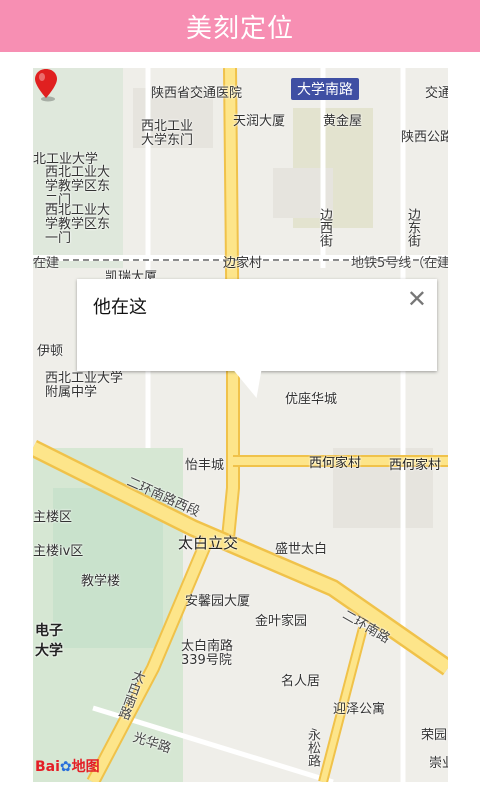  I want to click on paw-icon: ✿, so click(65, 767).